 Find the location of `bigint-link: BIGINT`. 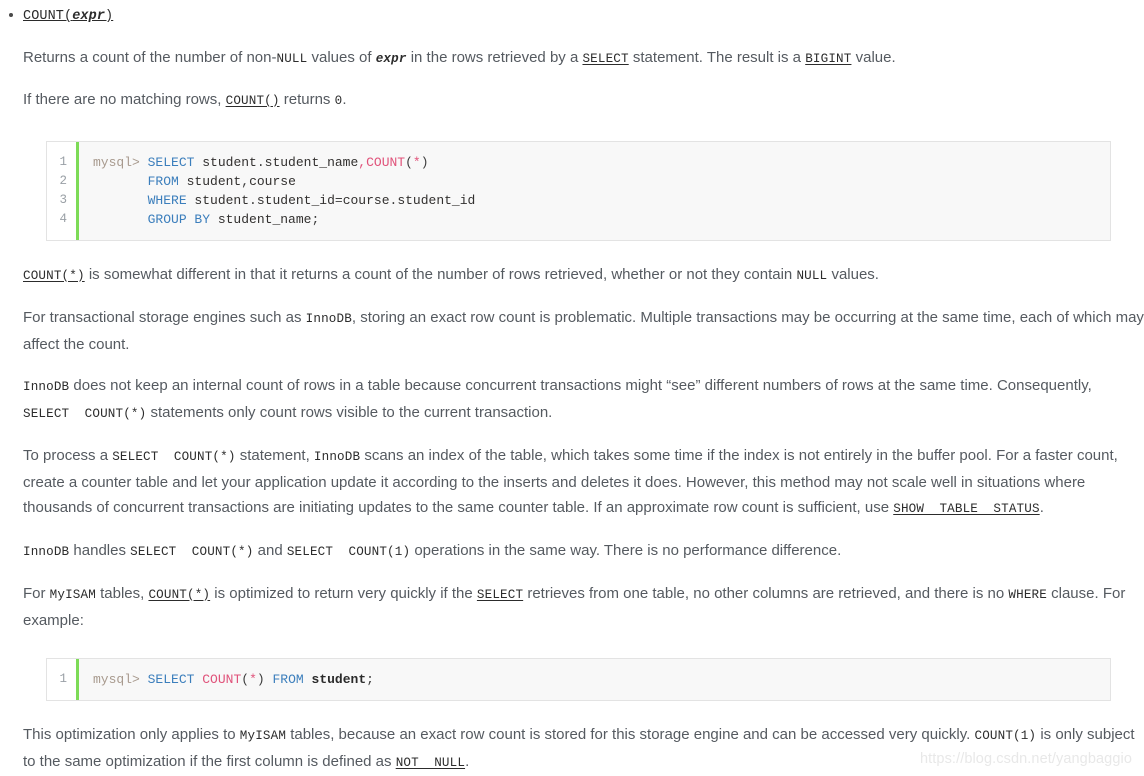

bigint-link: BIGINT is located at coordinates (828, 59).